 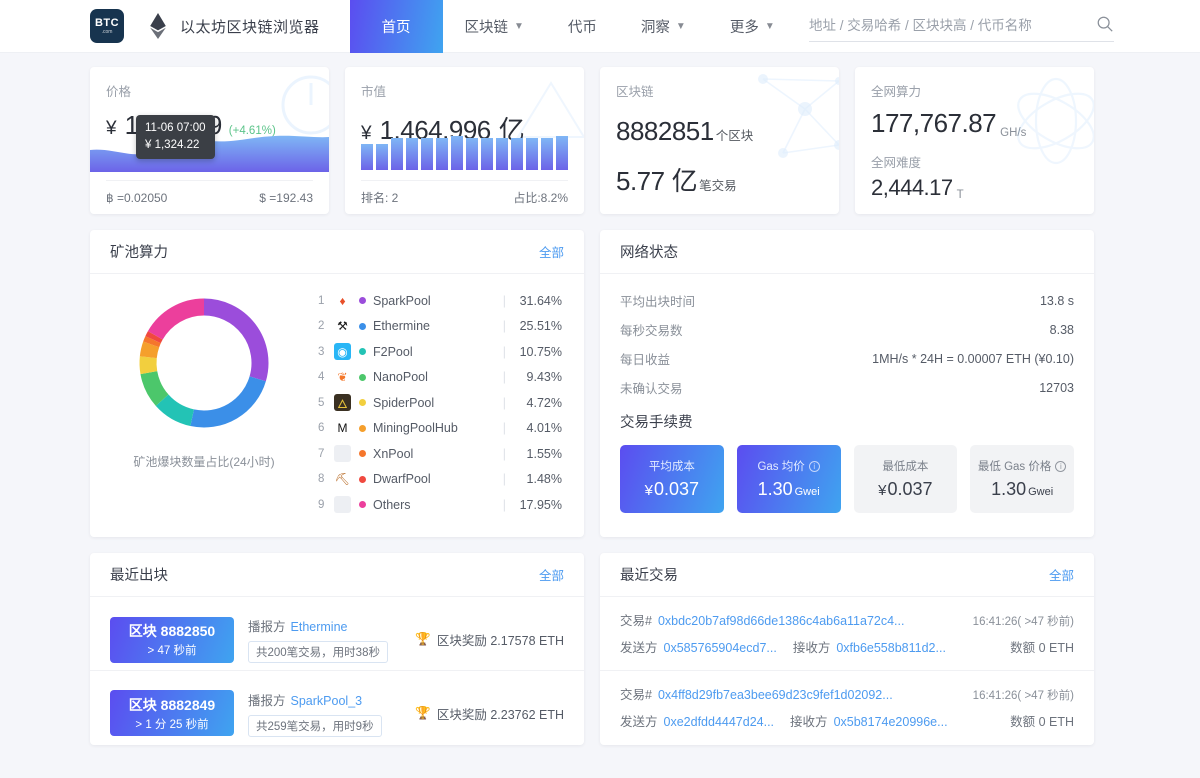 I want to click on block-caster: 播报方 SparkPool_3, so click(x=305, y=700).